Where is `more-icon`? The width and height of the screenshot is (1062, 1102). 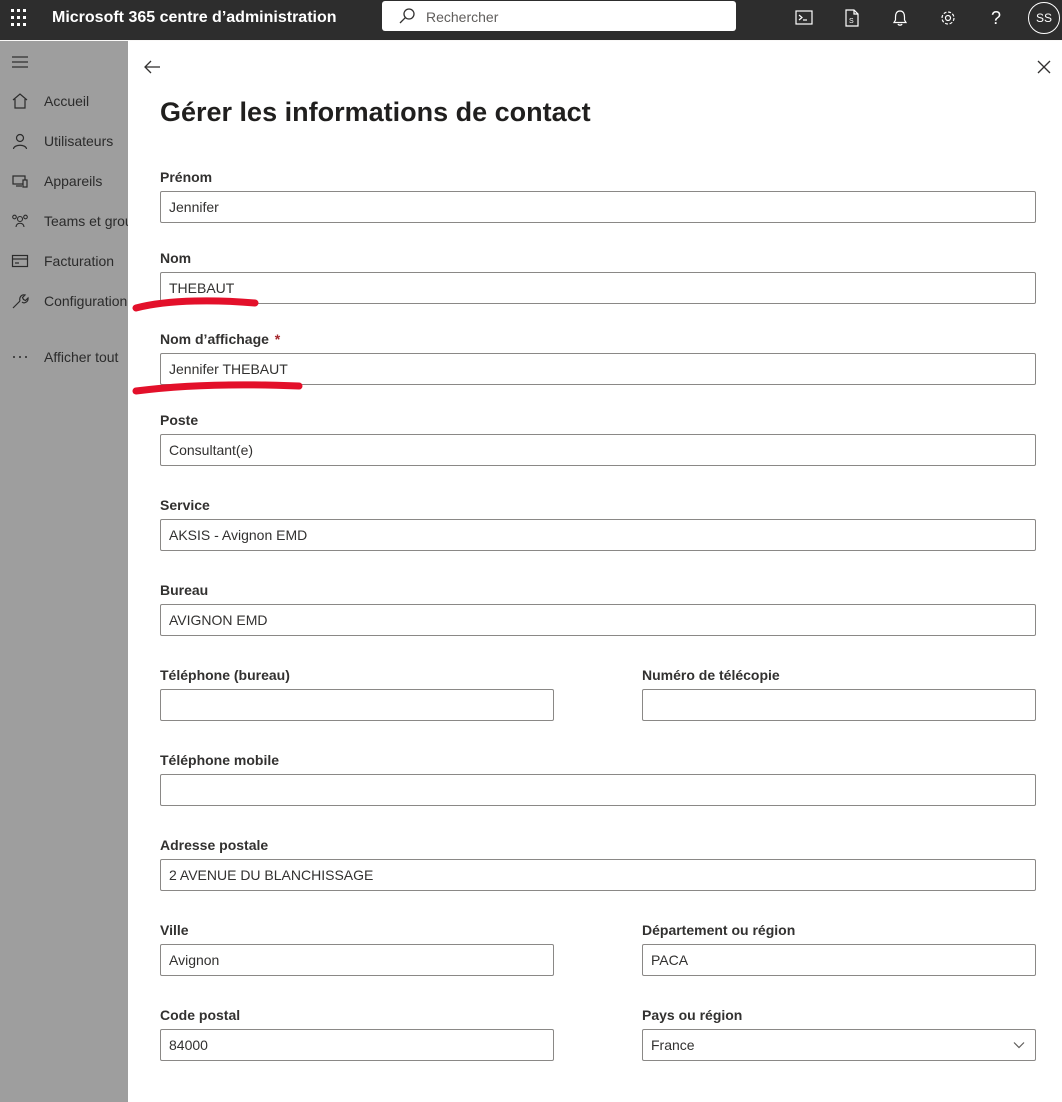
more-icon is located at coordinates (20, 357).